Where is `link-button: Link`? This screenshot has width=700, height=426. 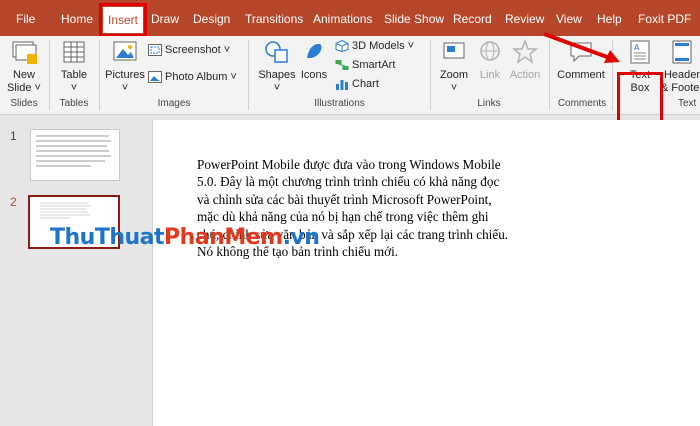
link-button: Link is located at coordinates (490, 60).